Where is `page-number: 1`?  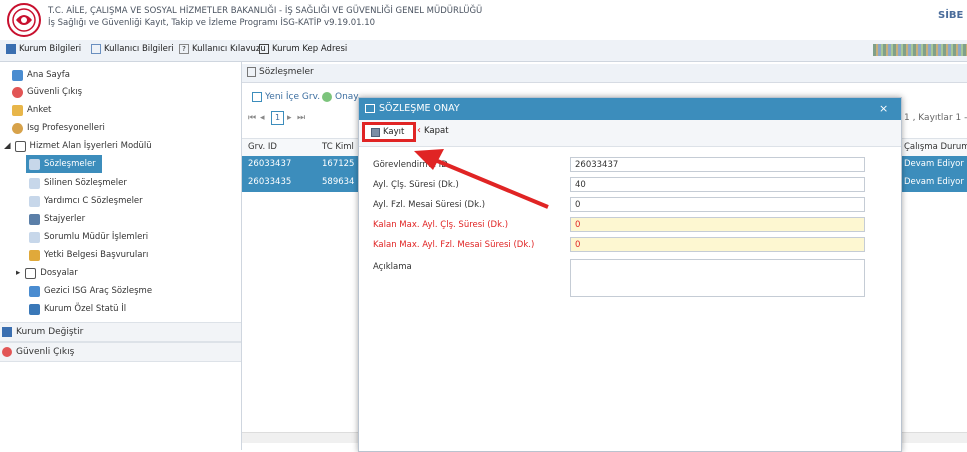
page-number: 1 is located at coordinates (277, 118).